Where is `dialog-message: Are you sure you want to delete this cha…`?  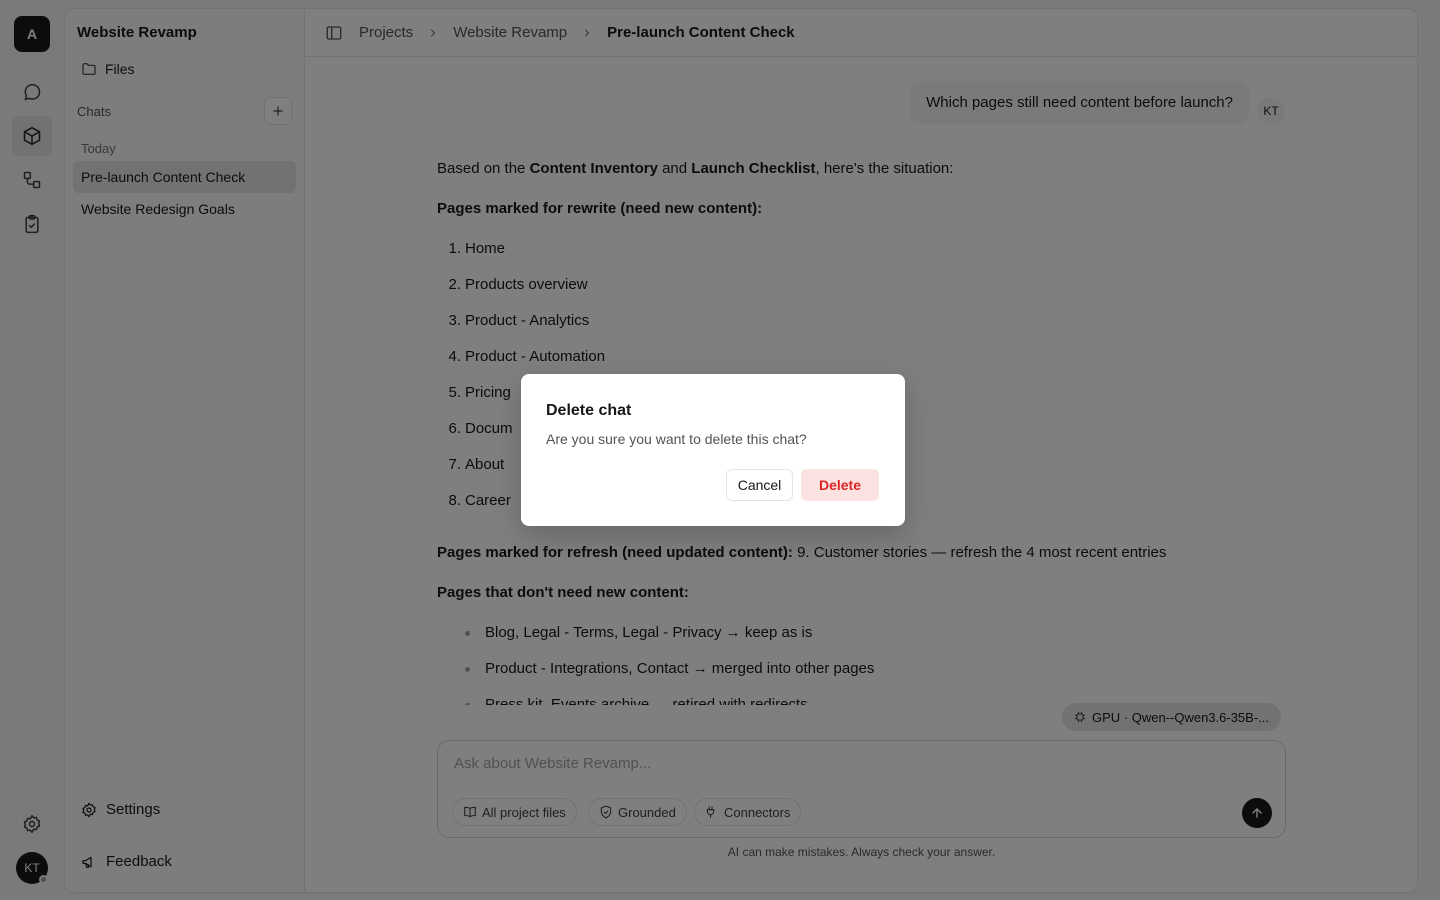 dialog-message: Are you sure you want to delete this cha… is located at coordinates (676, 439).